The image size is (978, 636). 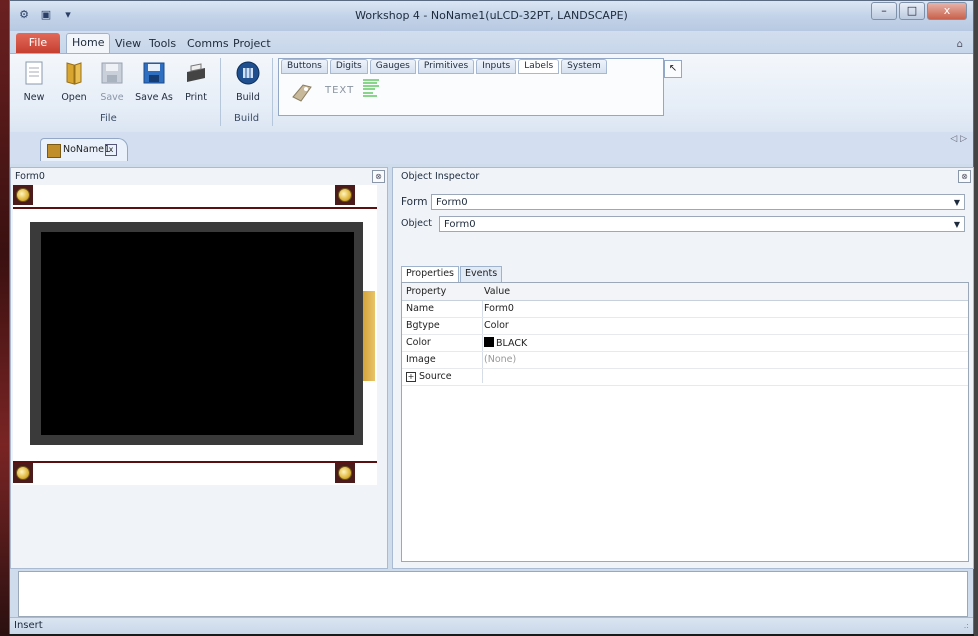 What do you see at coordinates (496, 325) in the screenshot?
I see `property-value: Color` at bounding box center [496, 325].